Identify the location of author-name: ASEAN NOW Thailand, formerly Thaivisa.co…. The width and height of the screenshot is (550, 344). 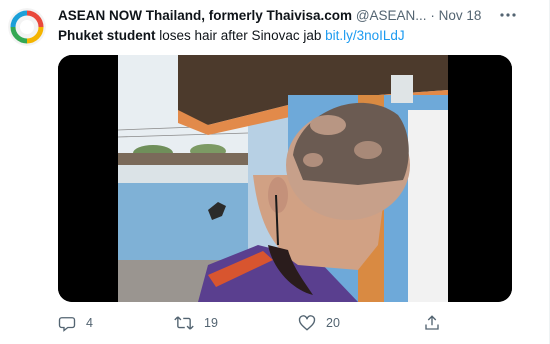
(205, 15).